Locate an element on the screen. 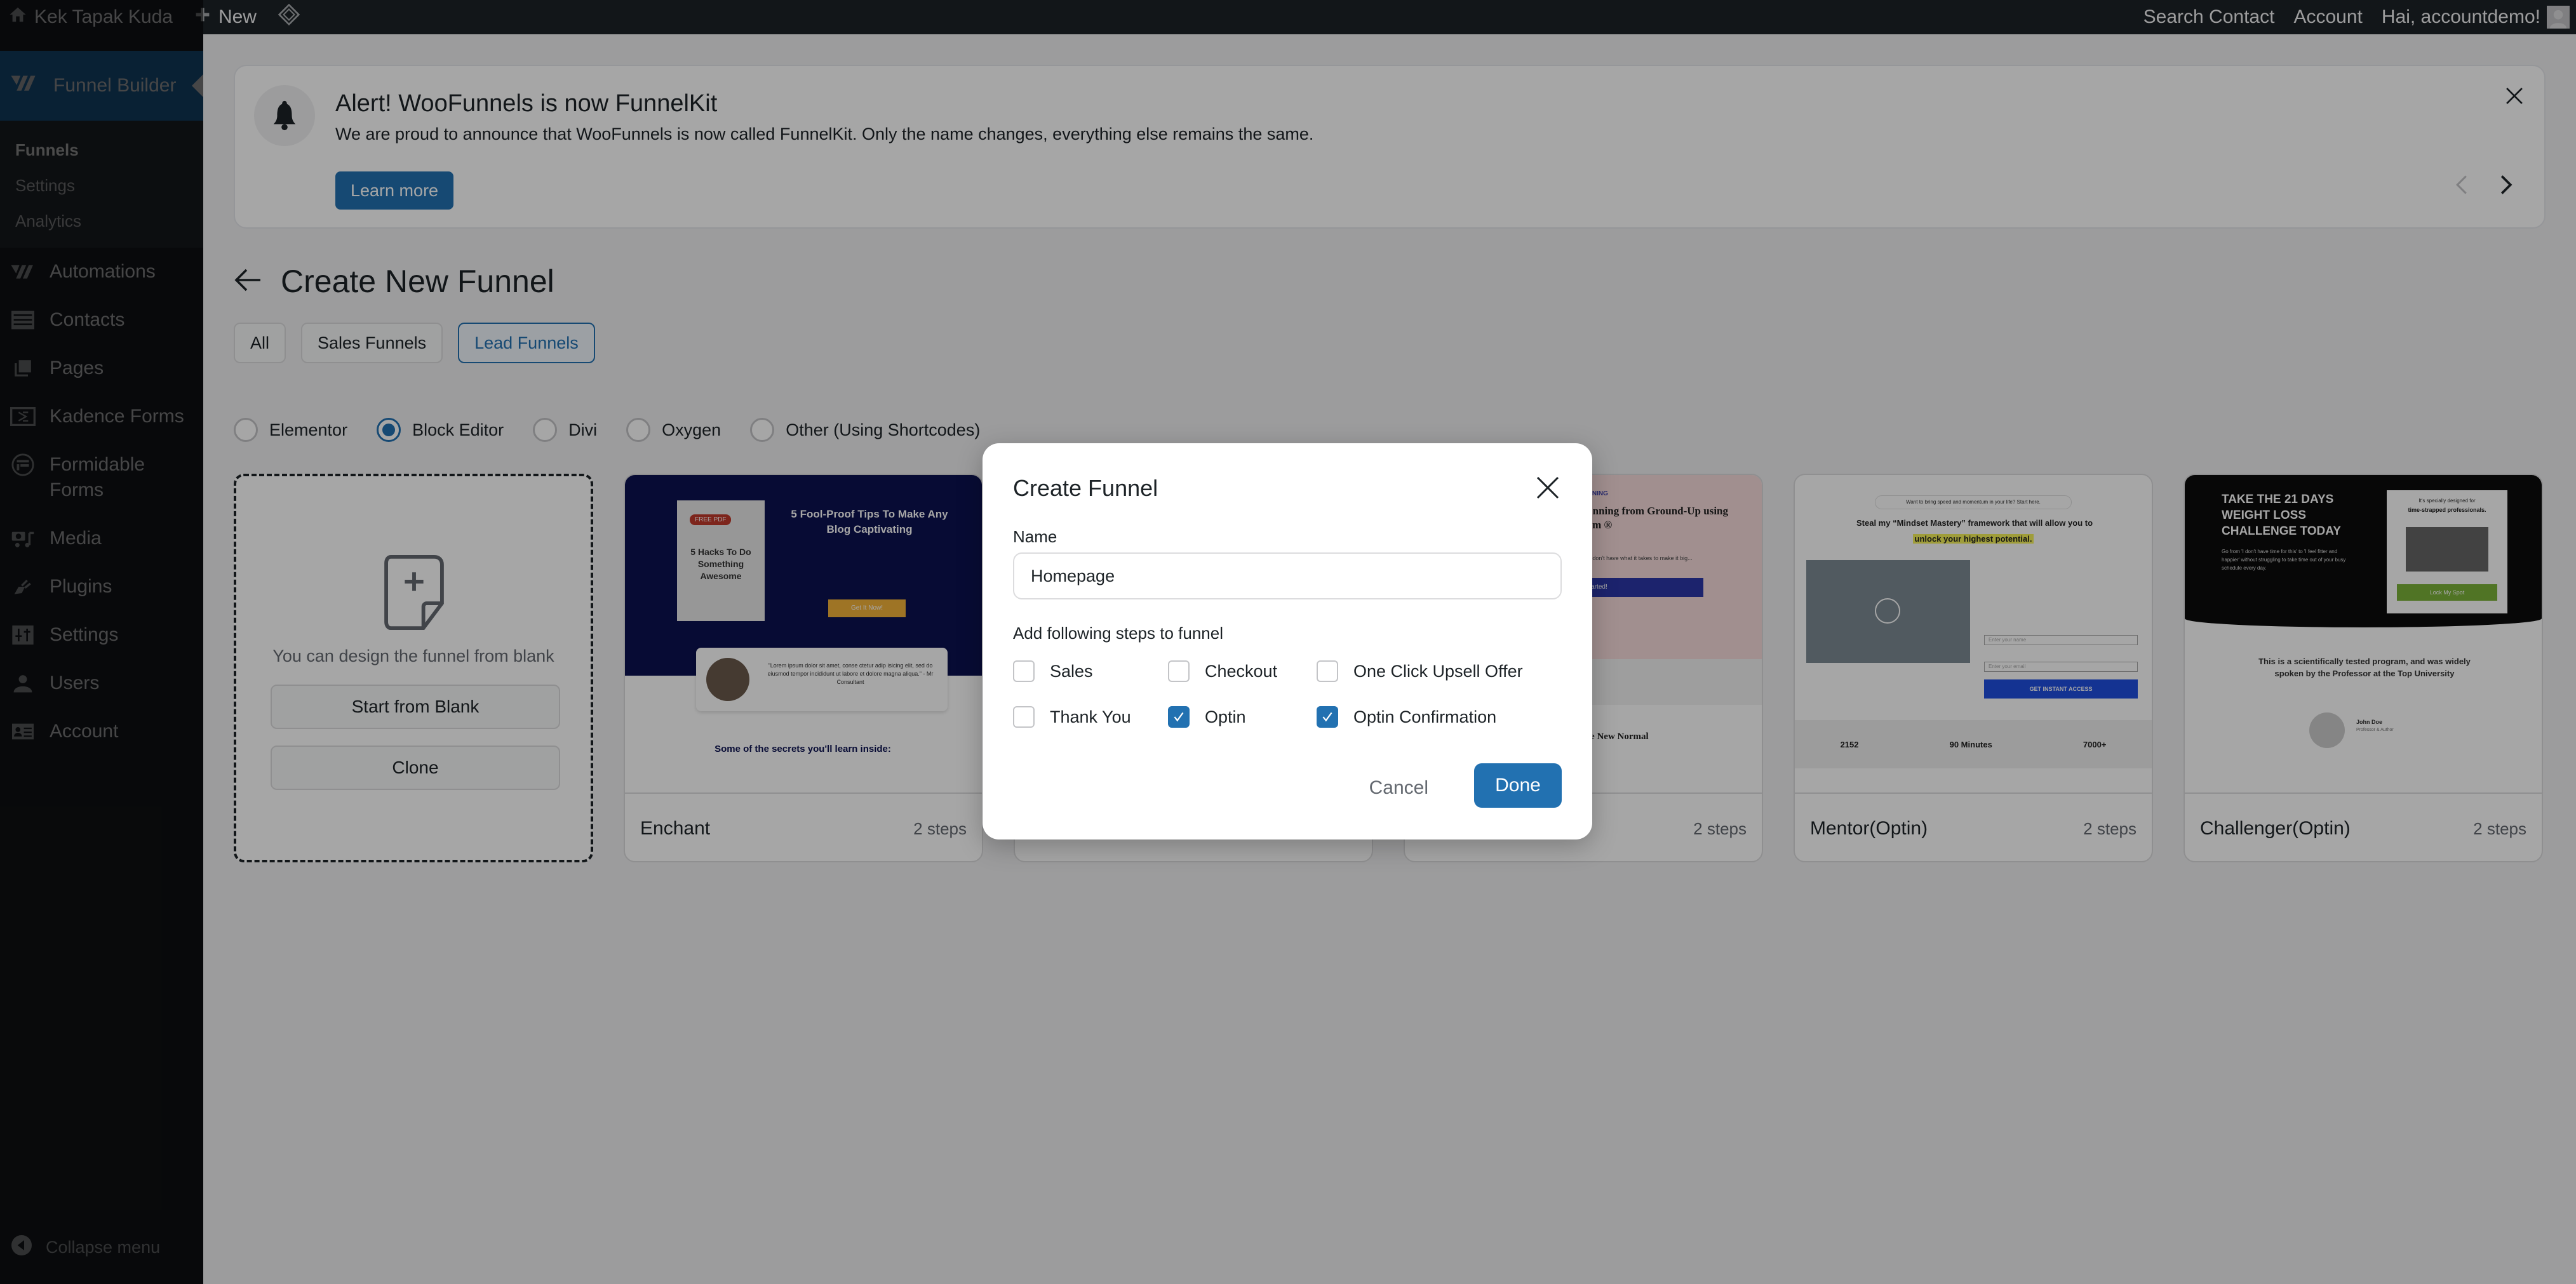 The image size is (2576, 1284). sidebar-item-media: Media is located at coordinates (101, 539).